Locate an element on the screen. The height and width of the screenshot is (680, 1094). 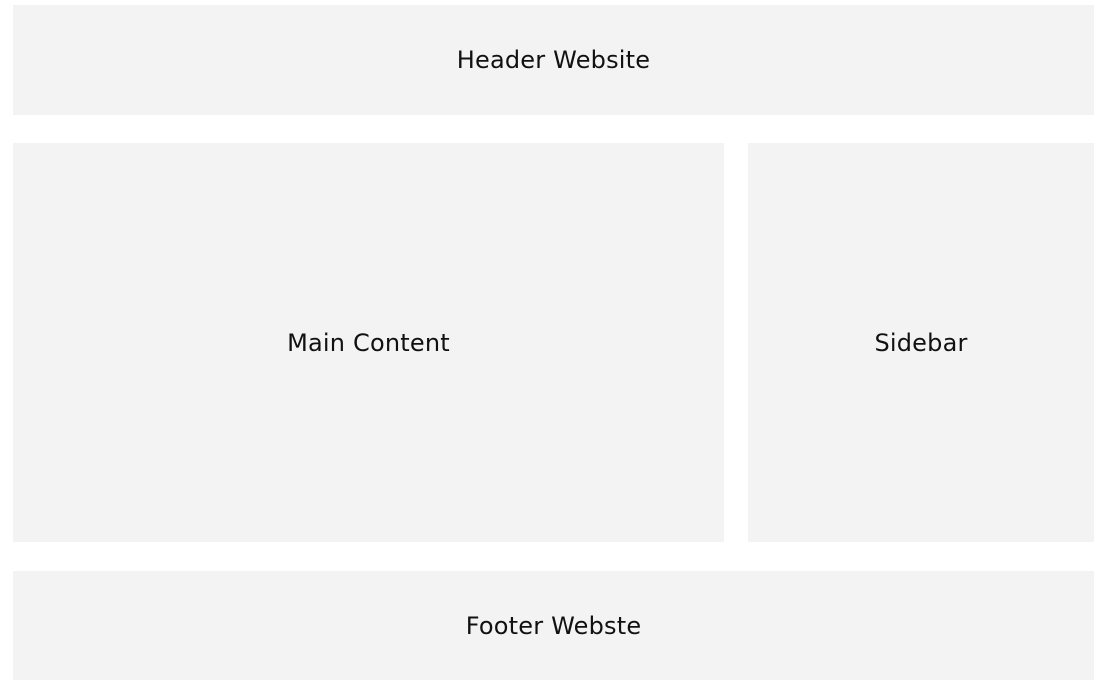
main-content-label: Main Content is located at coordinates (368, 342).